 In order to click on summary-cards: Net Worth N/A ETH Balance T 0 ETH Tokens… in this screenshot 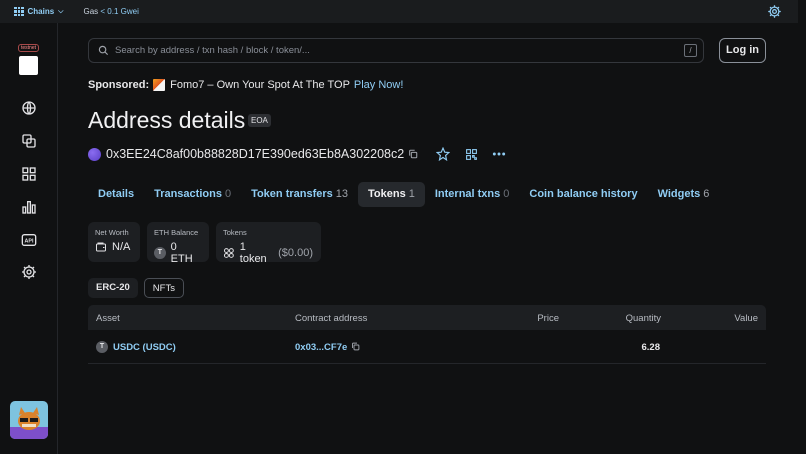, I will do `click(204, 243)`.